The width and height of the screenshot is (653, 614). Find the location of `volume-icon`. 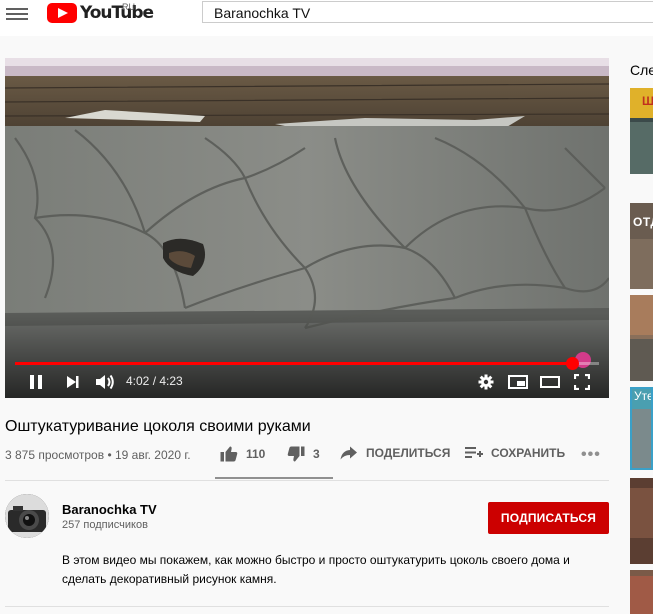

volume-icon is located at coordinates (105, 382).